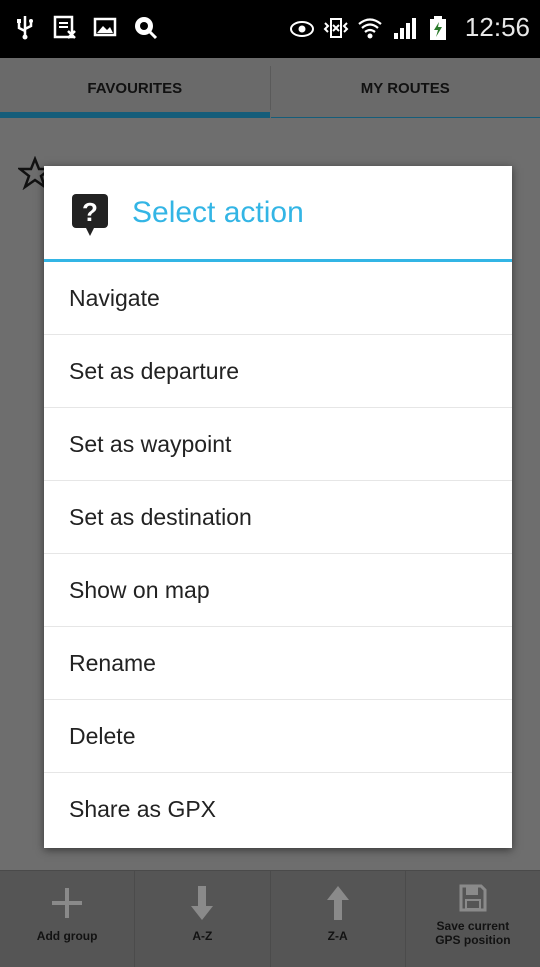  Describe the element at coordinates (278, 517) in the screenshot. I see `menu-item-set-as-destination: Set as destination` at that location.